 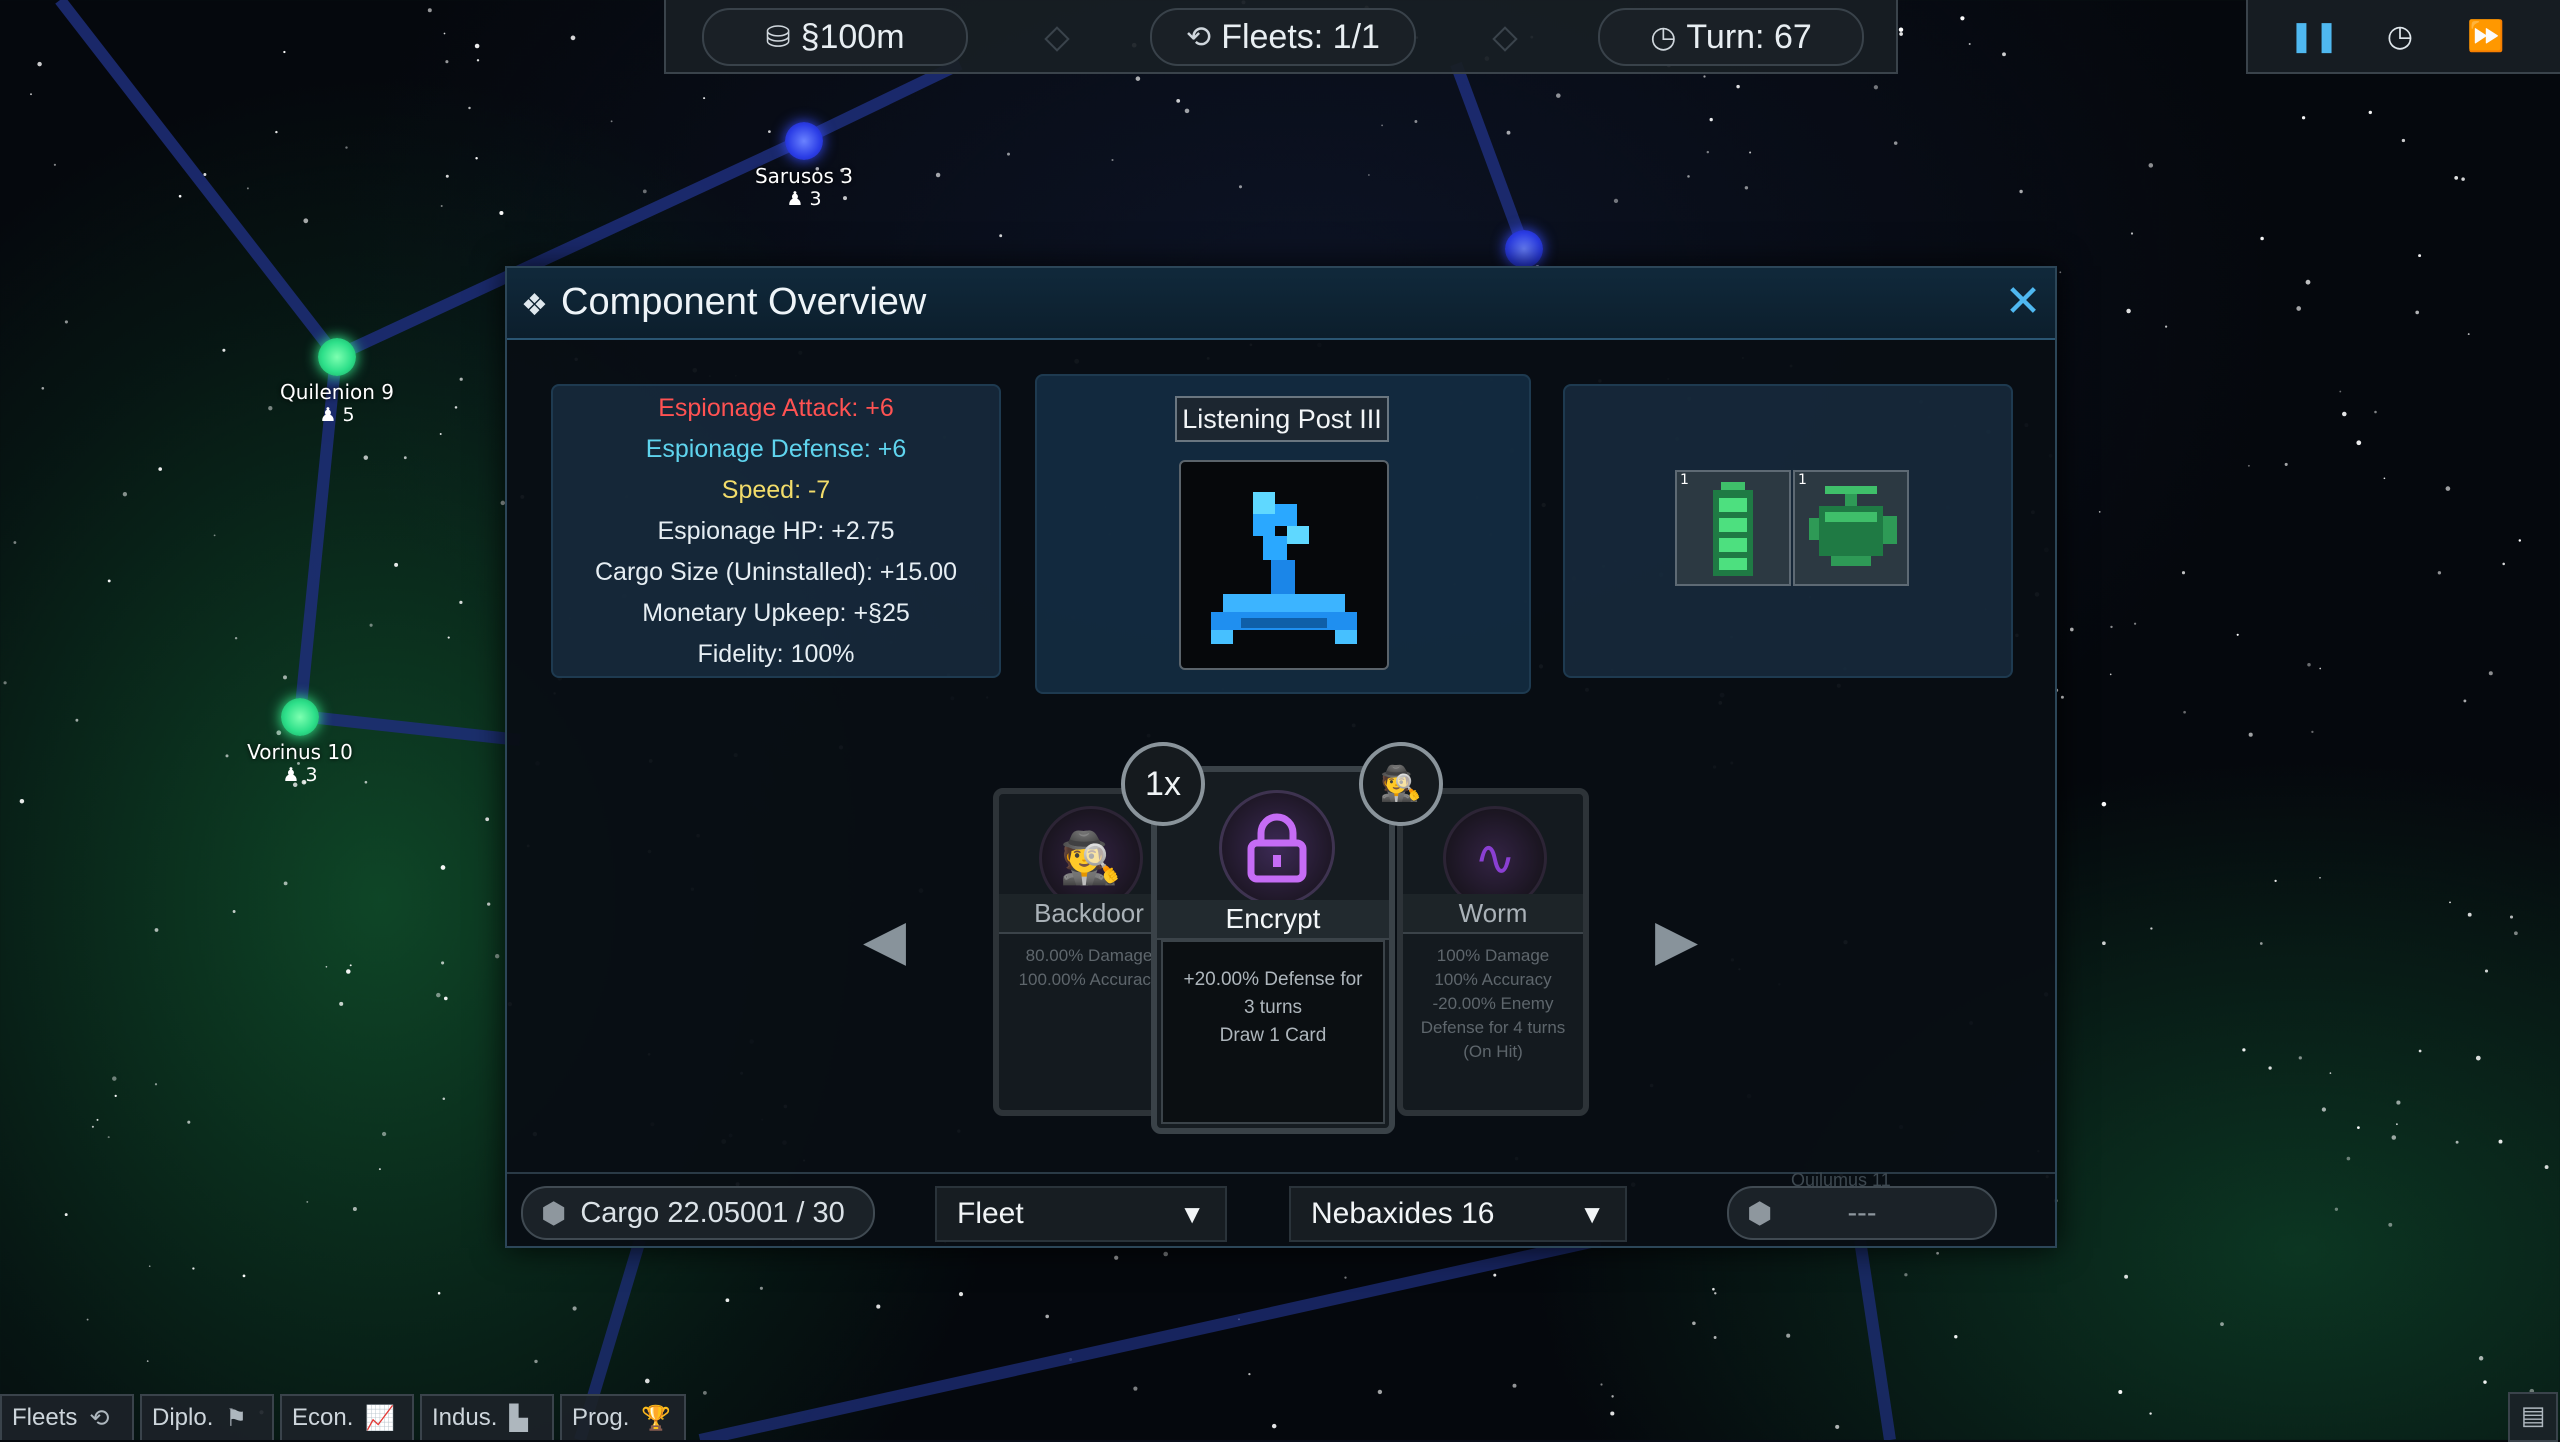 I want to click on engine-icon, so click(x=1853, y=526).